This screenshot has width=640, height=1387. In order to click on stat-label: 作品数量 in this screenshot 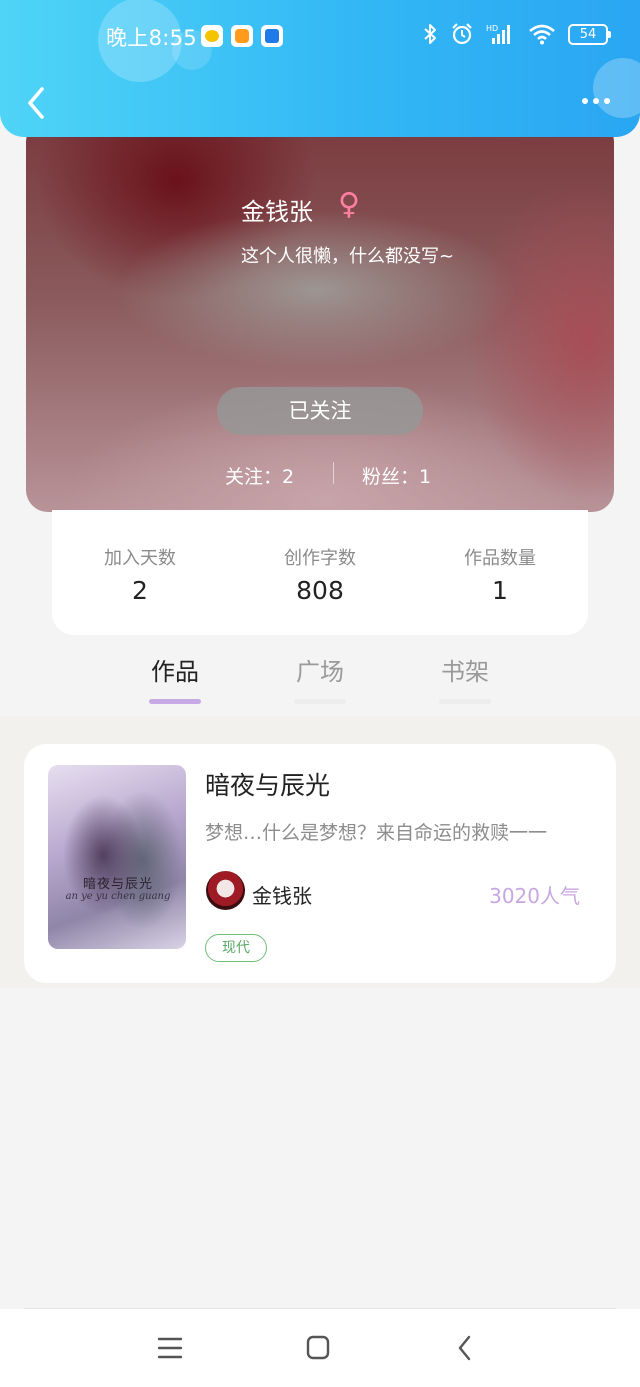, I will do `click(500, 558)`.